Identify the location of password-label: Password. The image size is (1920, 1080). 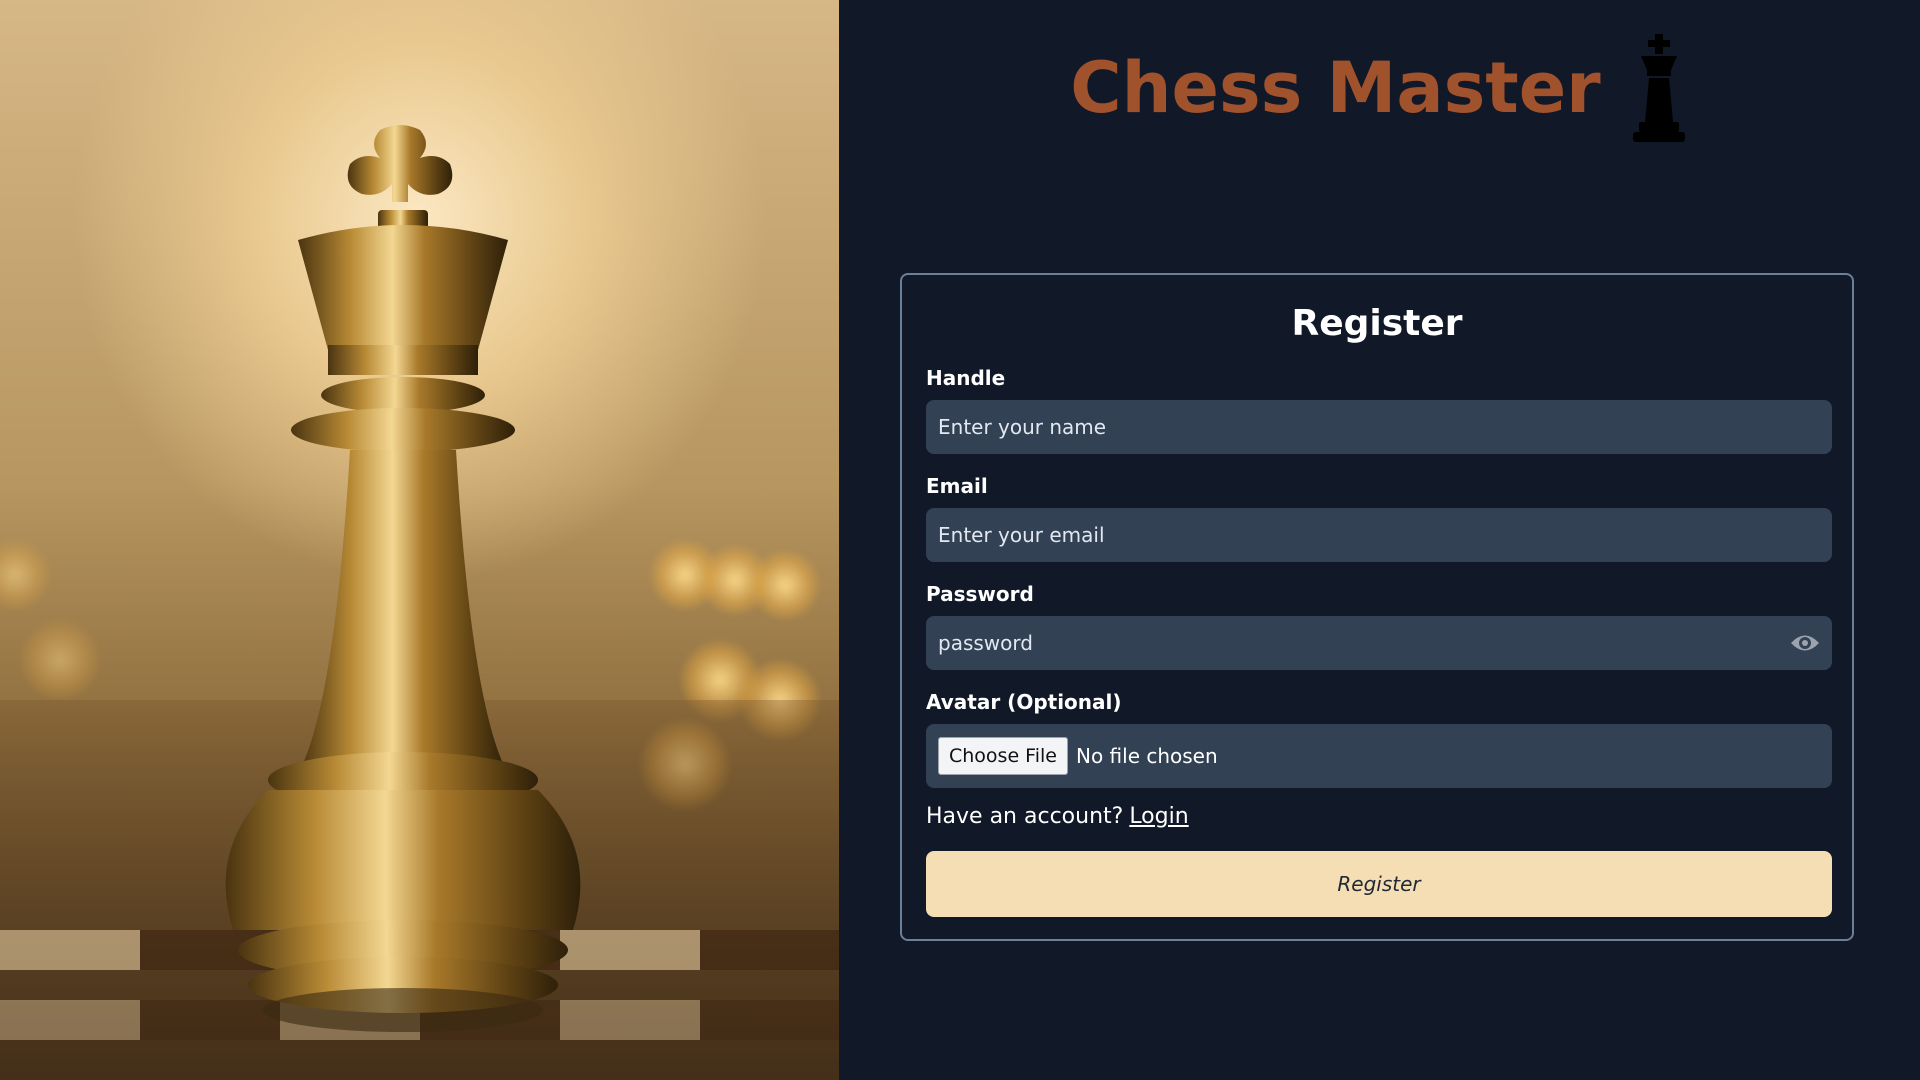
(980, 594).